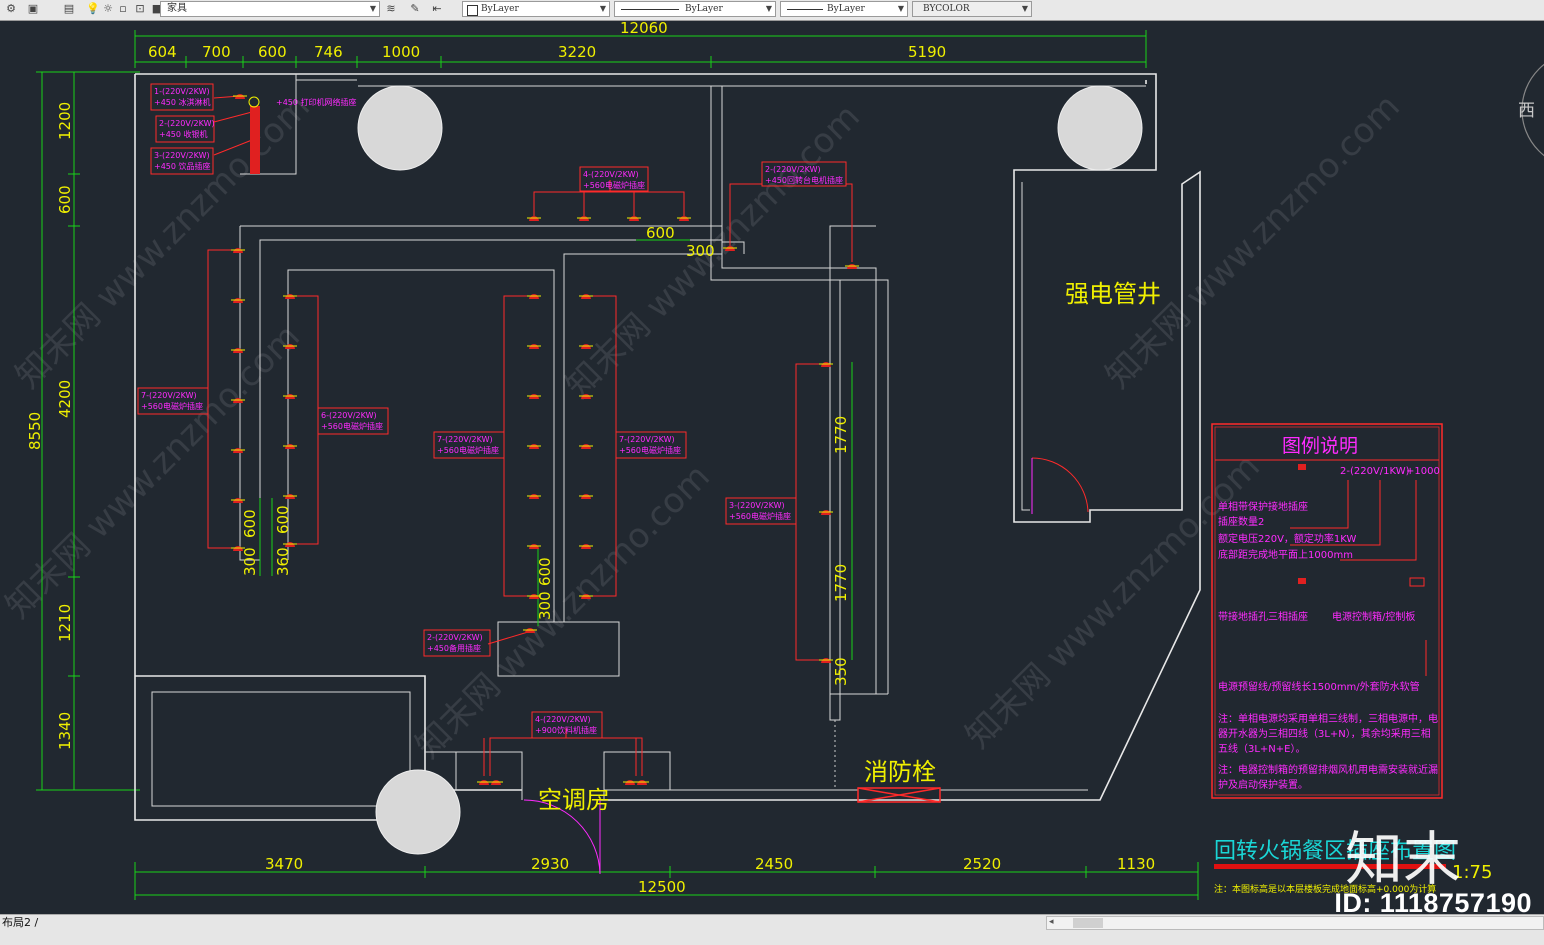  What do you see at coordinates (536, 9) in the screenshot?
I see `color-dropdown: ByLayer ▼` at bounding box center [536, 9].